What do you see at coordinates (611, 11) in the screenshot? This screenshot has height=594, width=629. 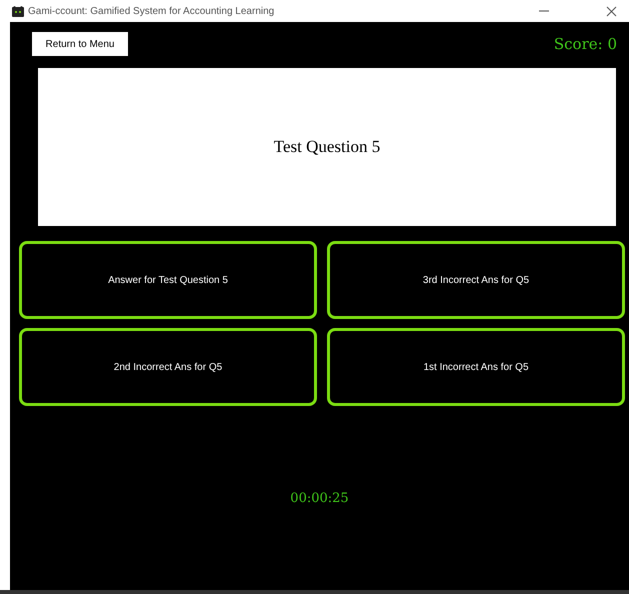 I see `close-icon` at bounding box center [611, 11].